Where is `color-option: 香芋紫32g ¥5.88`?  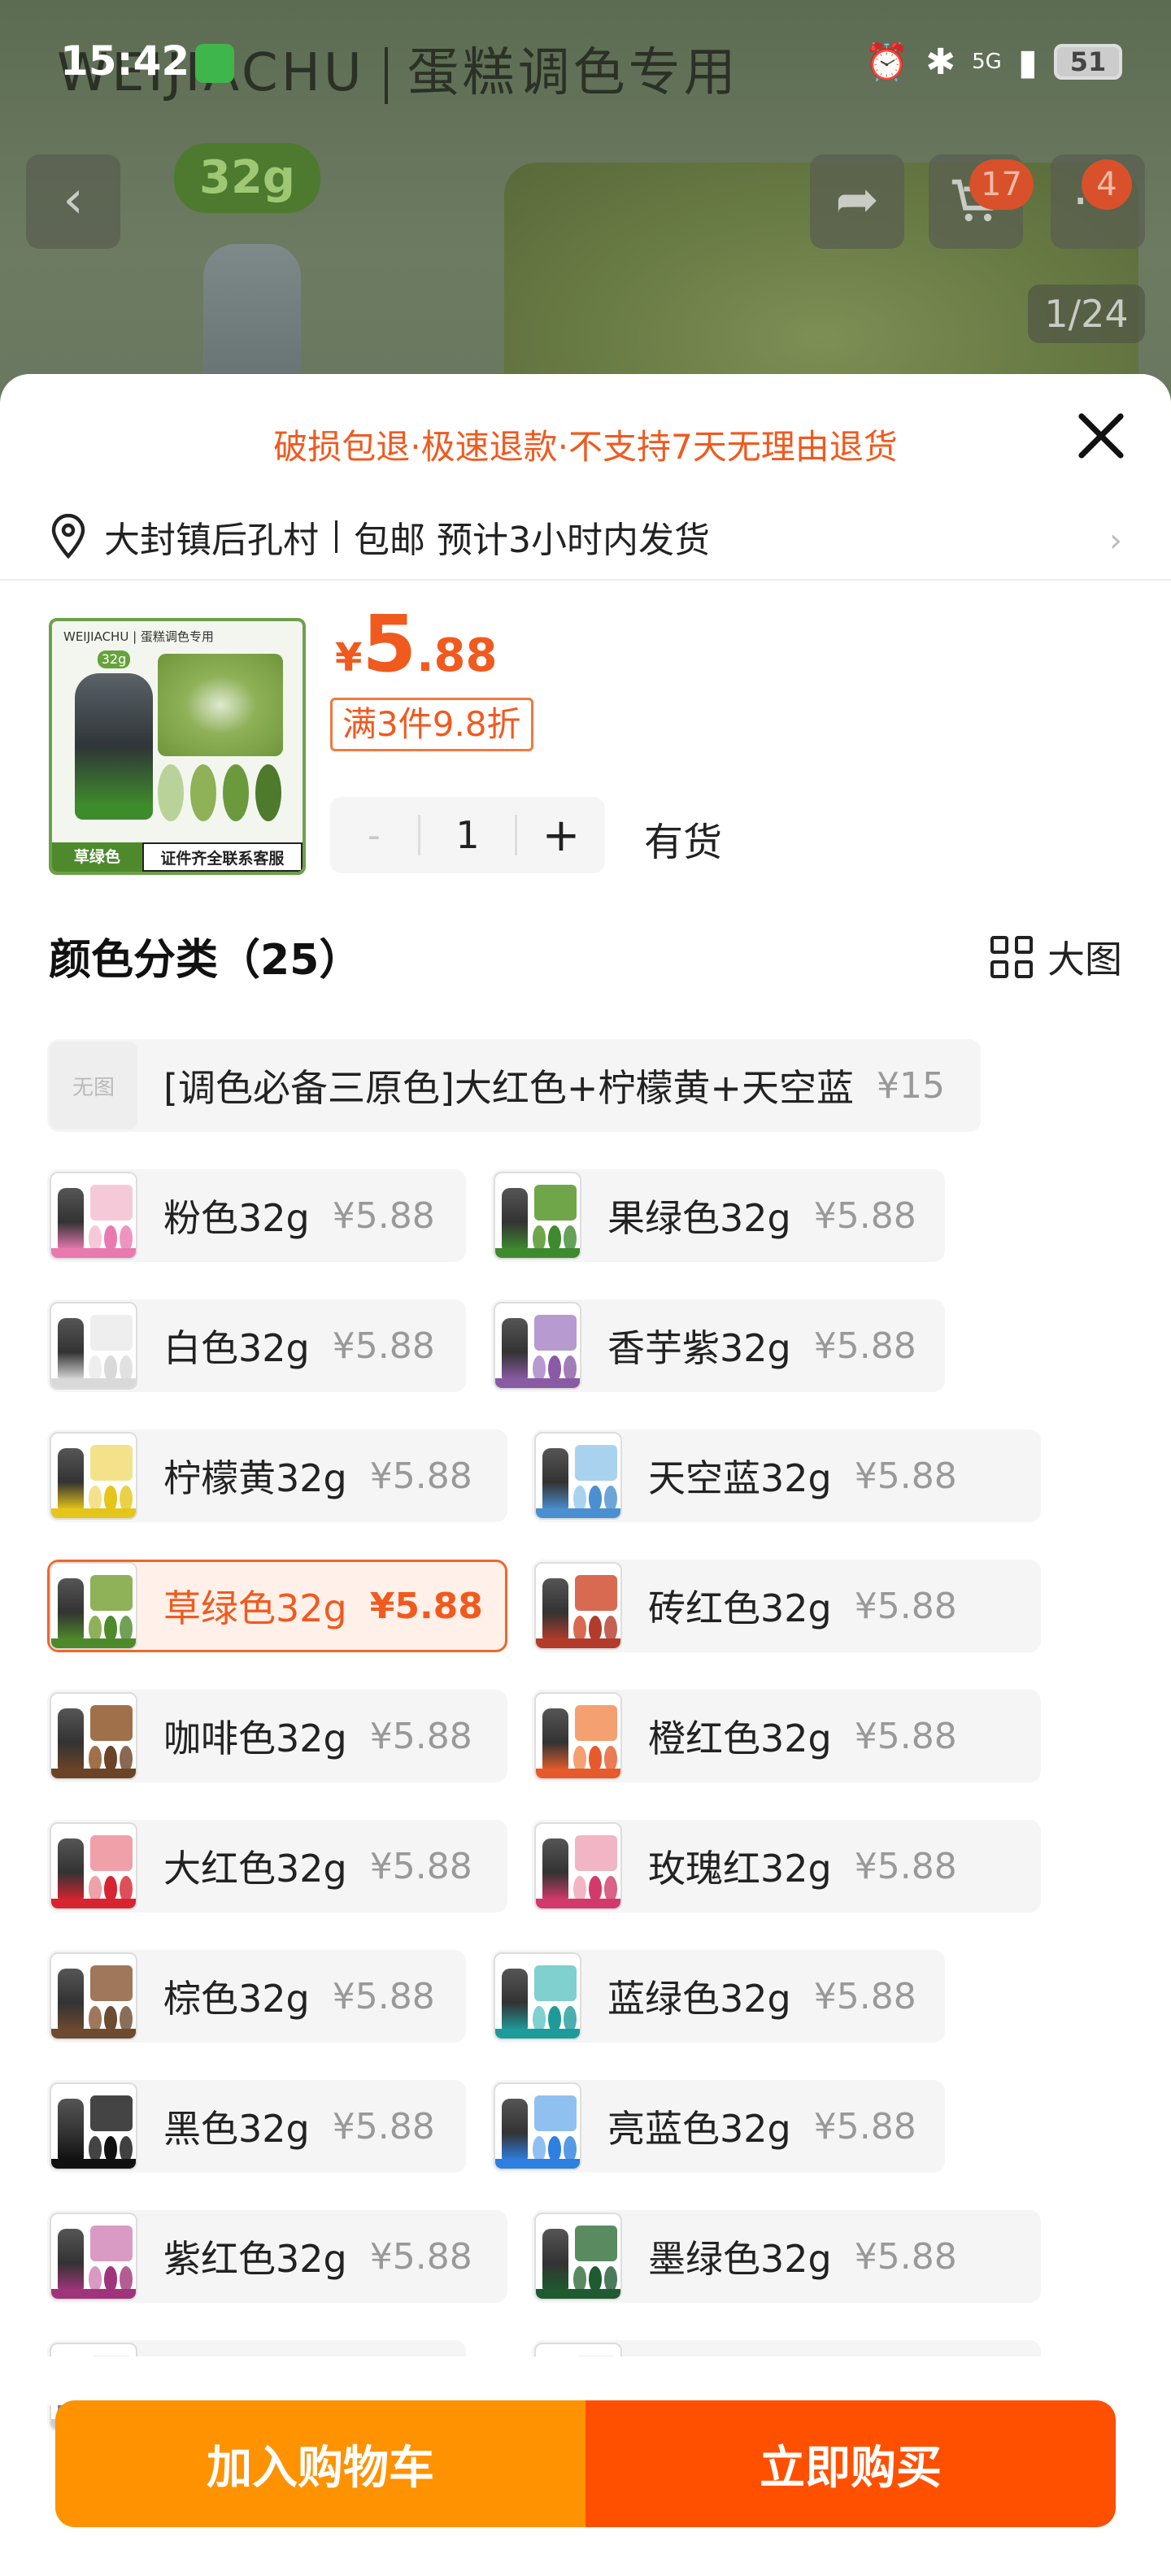
color-option: 香芋紫32g ¥5.88 is located at coordinates (718, 1345).